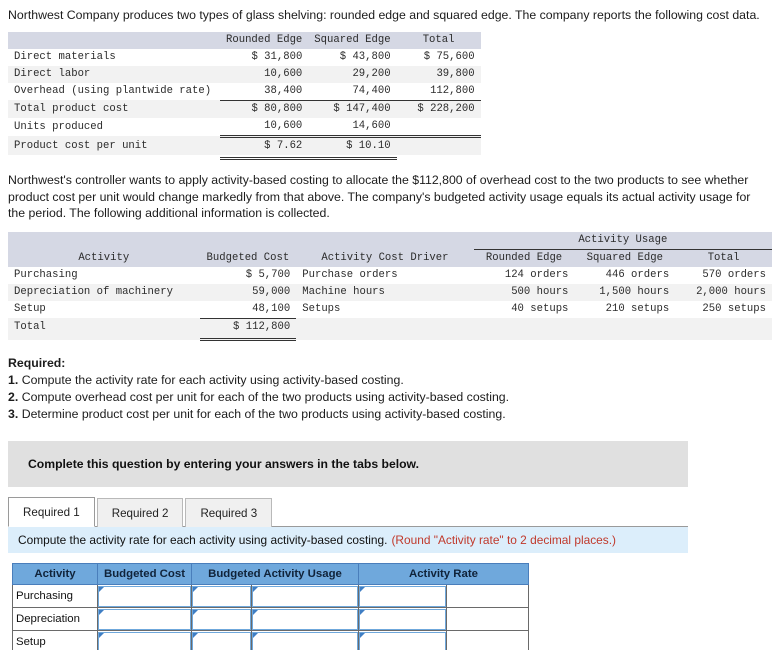 The image size is (780, 650). I want to click on answer-cell-rate-display, so click(487, 596).